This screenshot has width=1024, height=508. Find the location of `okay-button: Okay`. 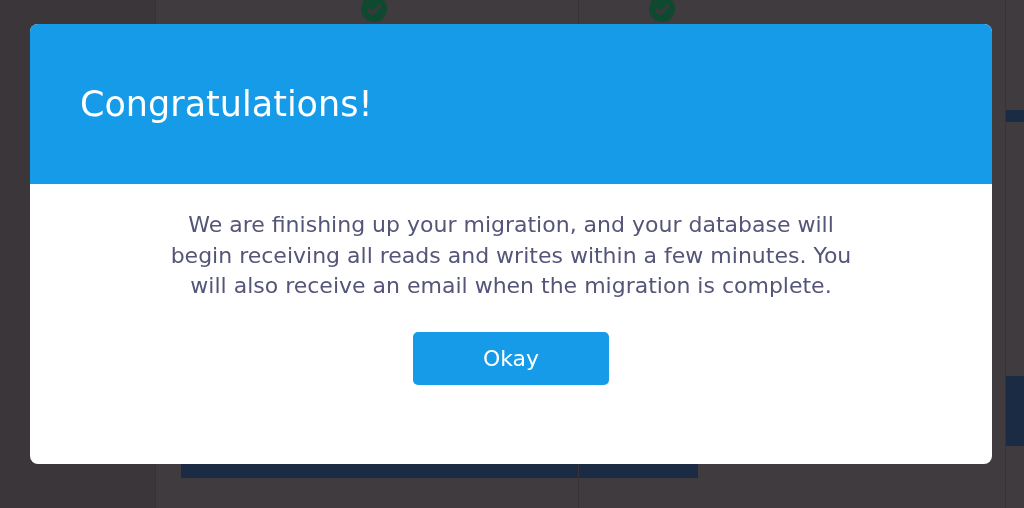

okay-button: Okay is located at coordinates (511, 358).